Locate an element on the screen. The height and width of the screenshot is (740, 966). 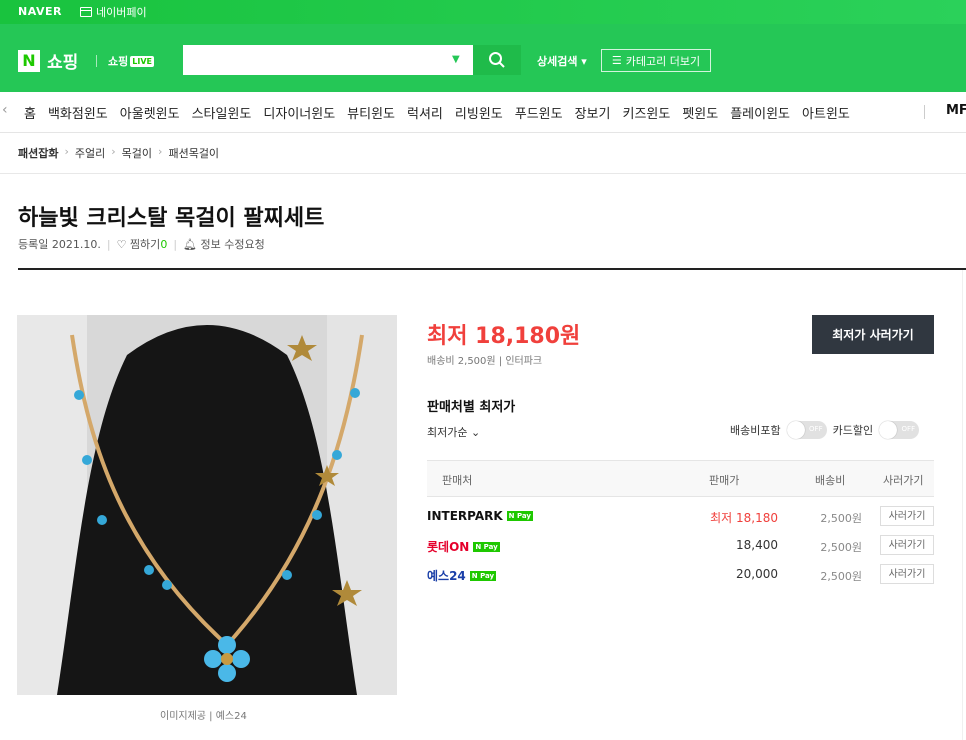
nav-prev-icon: ‹ is located at coordinates (5, 110).